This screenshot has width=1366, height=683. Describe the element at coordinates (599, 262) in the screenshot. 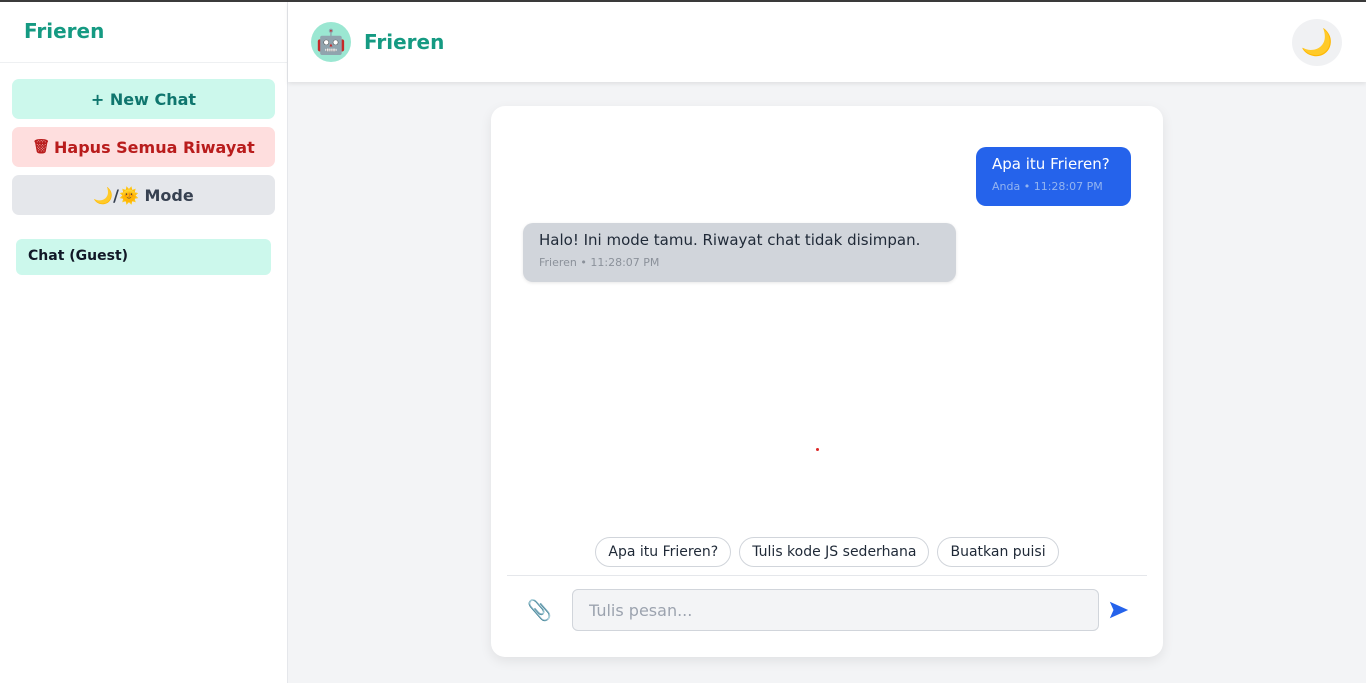

I see `message-meta: Frieren • 11:28:07 PM` at that location.